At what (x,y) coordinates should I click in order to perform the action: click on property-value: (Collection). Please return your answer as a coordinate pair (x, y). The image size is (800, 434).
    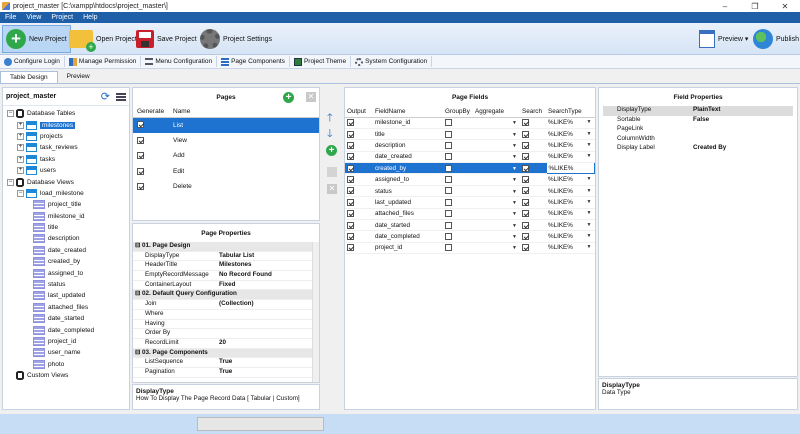
    Looking at the image, I should click on (269, 304).